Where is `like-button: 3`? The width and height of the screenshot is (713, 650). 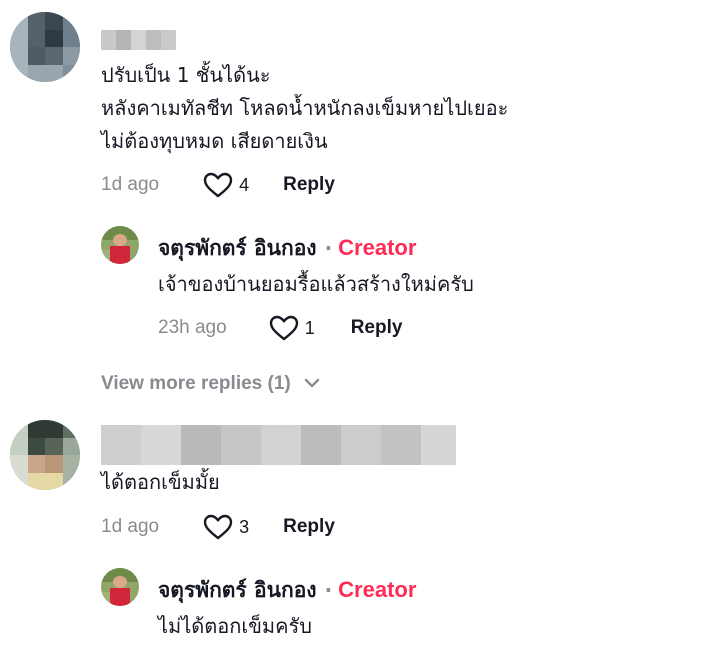 like-button: 3 is located at coordinates (226, 527).